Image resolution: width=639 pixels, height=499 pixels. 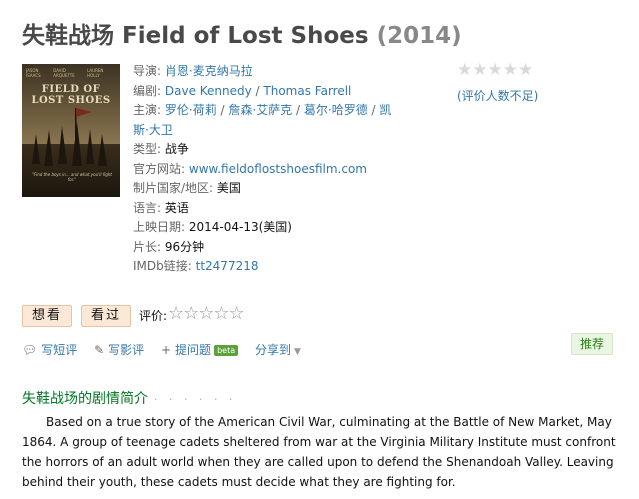 I want to click on director-link: 肖恩·麦克纳马拉, so click(x=209, y=71).